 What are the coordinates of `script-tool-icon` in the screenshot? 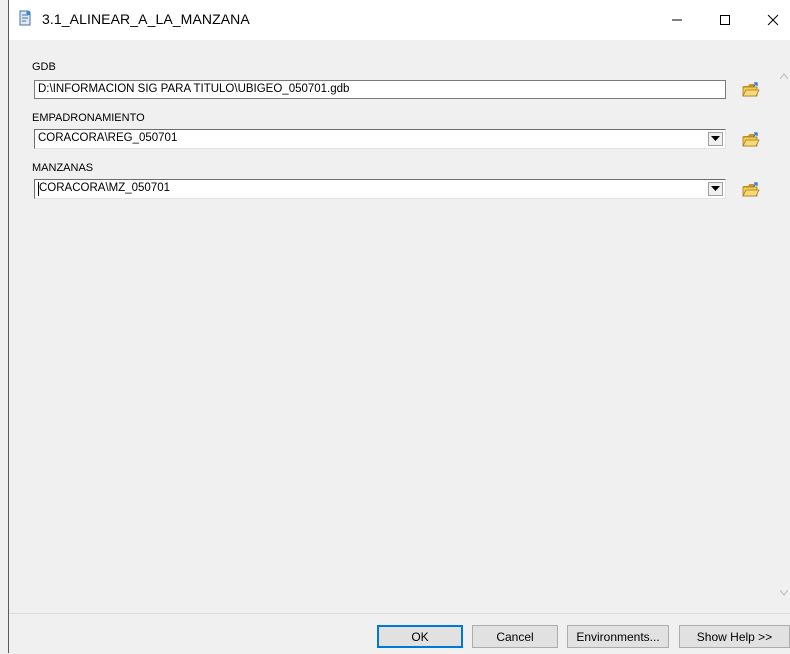 It's located at (25, 18).